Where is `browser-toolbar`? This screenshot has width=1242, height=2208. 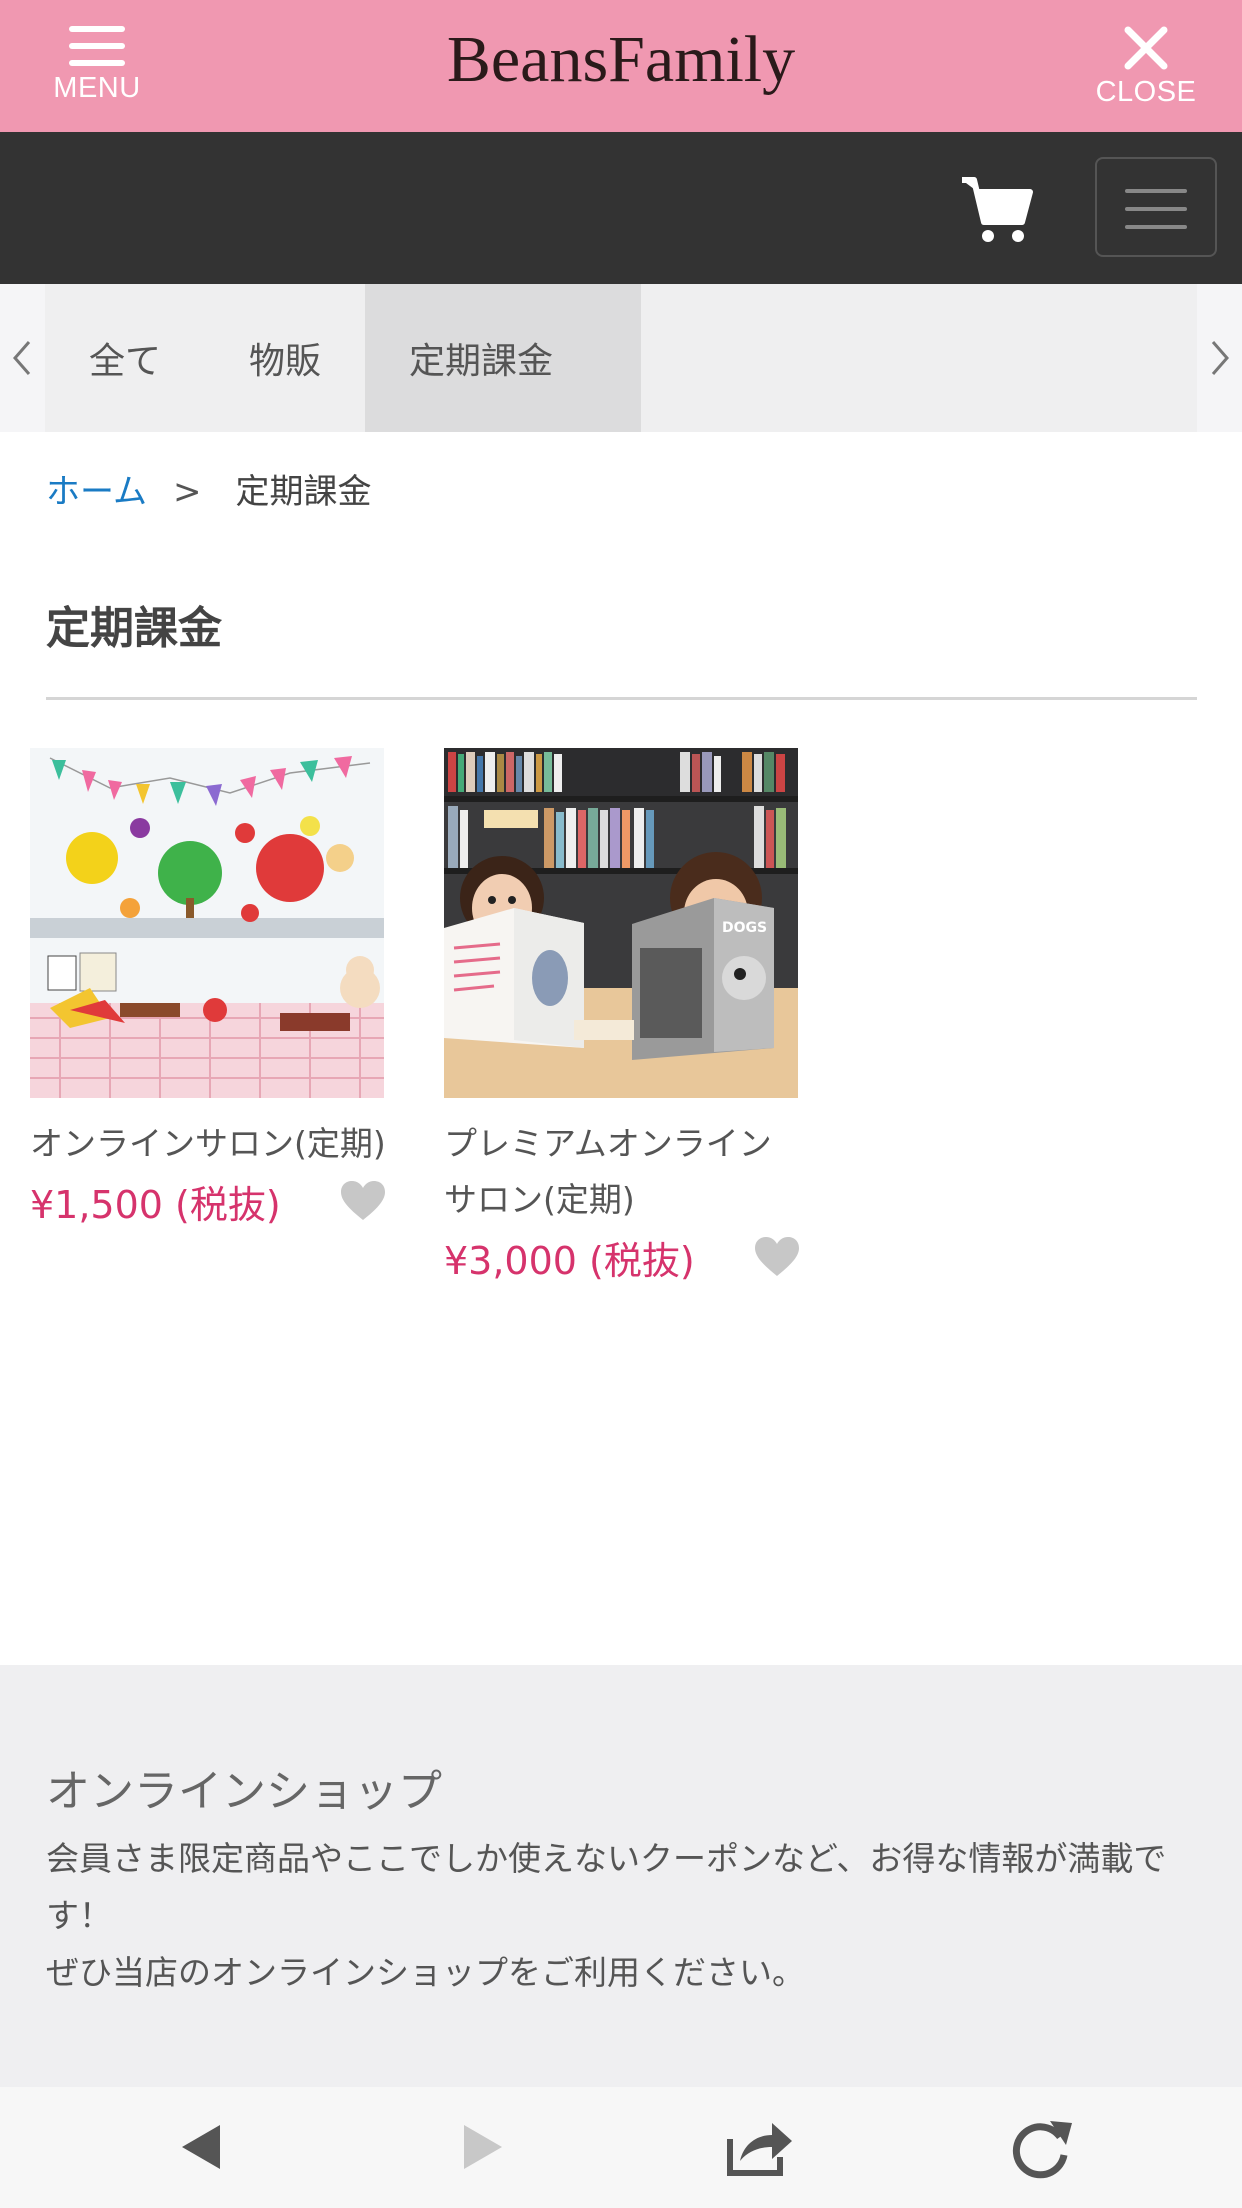 browser-toolbar is located at coordinates (621, 2147).